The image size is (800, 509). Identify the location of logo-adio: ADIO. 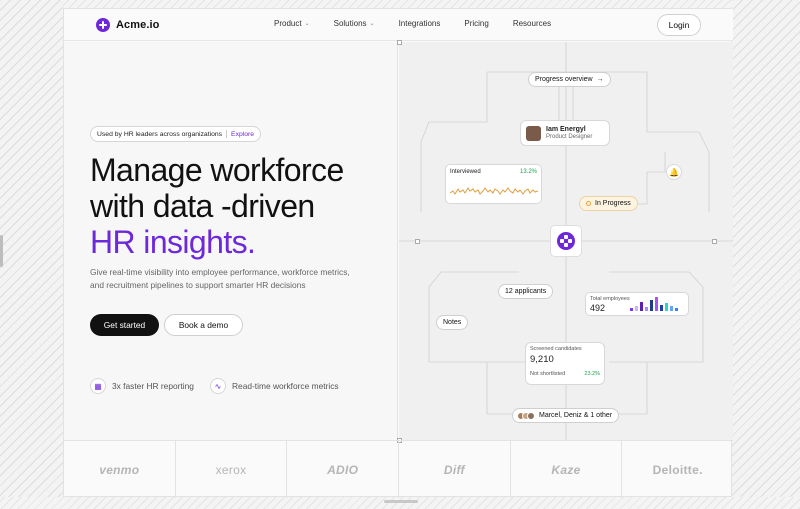
(343, 469).